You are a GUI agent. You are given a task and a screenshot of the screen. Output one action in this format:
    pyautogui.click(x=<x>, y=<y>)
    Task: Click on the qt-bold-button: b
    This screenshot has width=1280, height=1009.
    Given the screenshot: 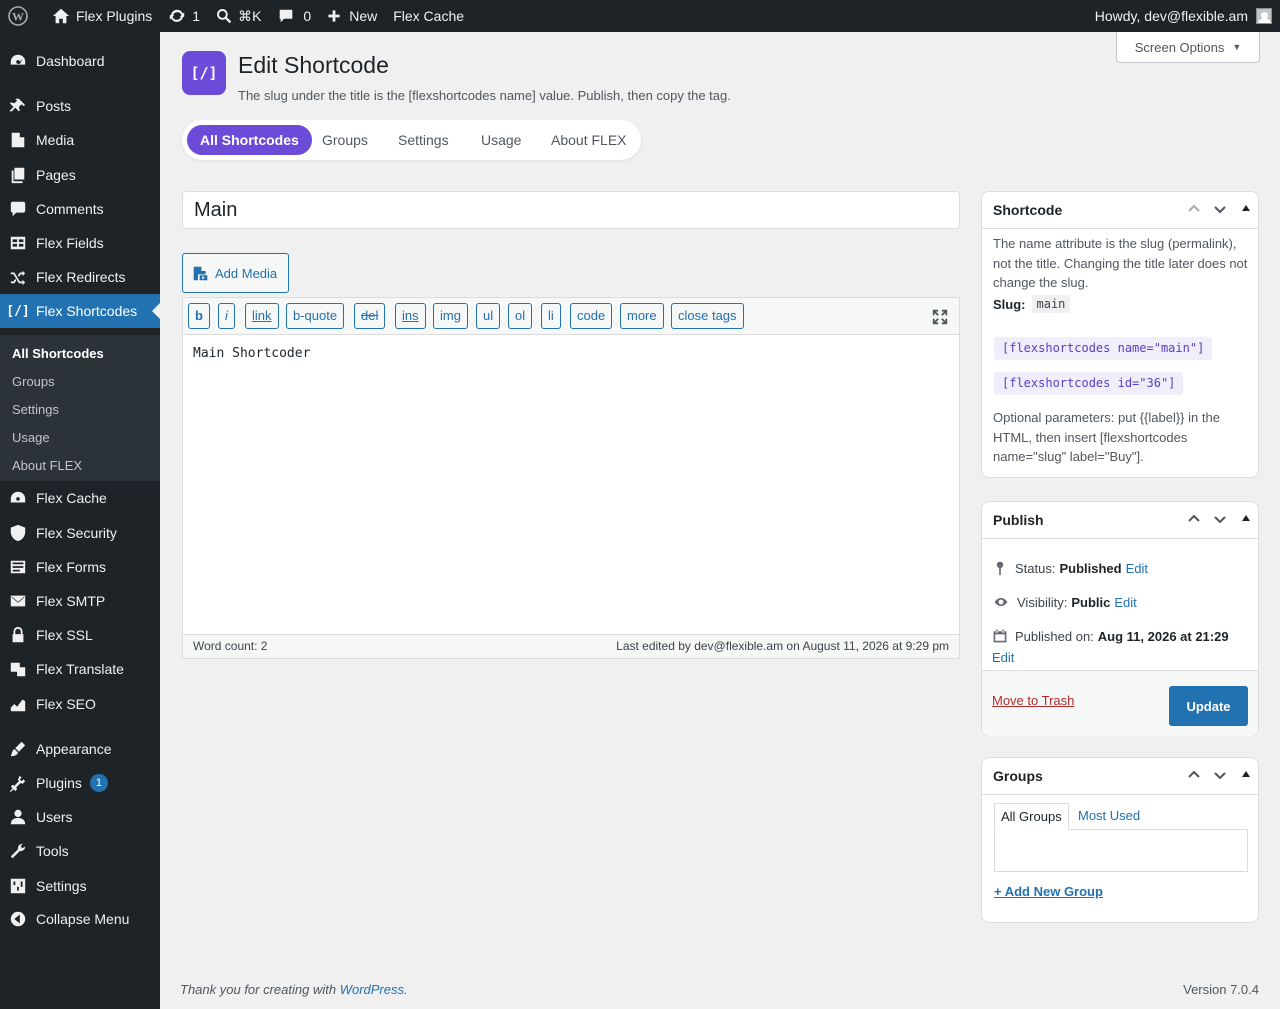 What is the action you would take?
    pyautogui.click(x=199, y=316)
    